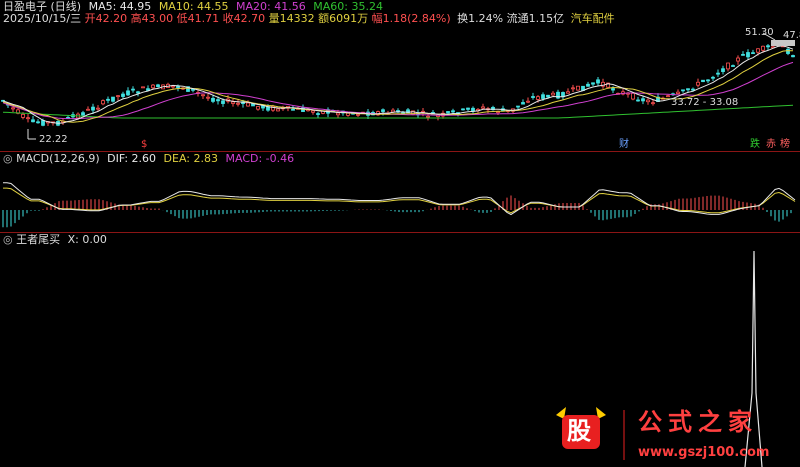  What do you see at coordinates (144, 145) in the screenshot?
I see `event-mark-dollar: $` at bounding box center [144, 145].